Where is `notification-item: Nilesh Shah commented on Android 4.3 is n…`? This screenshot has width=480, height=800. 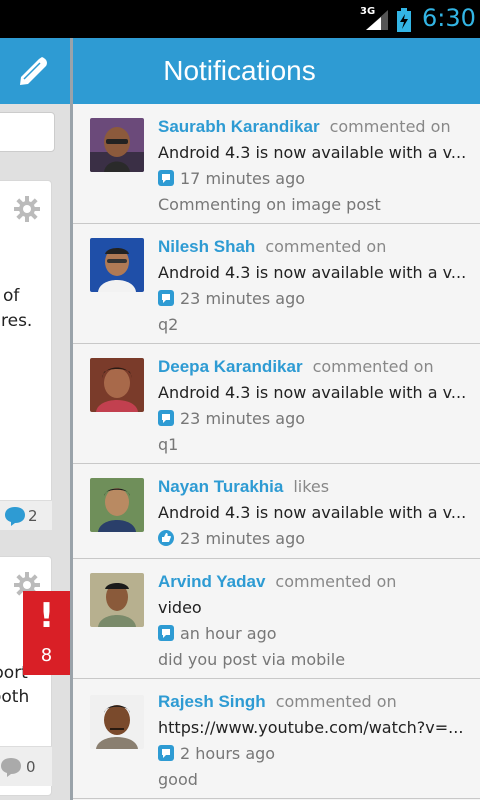 notification-item: Nilesh Shah commented on Android 4.3 is n… is located at coordinates (276, 284).